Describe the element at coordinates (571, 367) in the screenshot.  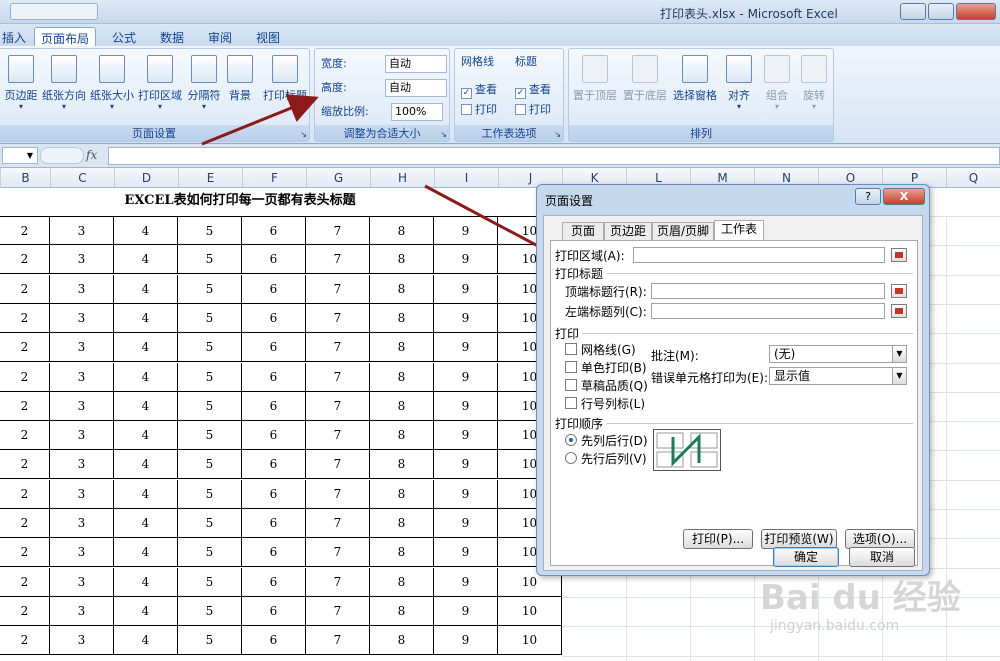
I see `black-white-checkbox` at that location.